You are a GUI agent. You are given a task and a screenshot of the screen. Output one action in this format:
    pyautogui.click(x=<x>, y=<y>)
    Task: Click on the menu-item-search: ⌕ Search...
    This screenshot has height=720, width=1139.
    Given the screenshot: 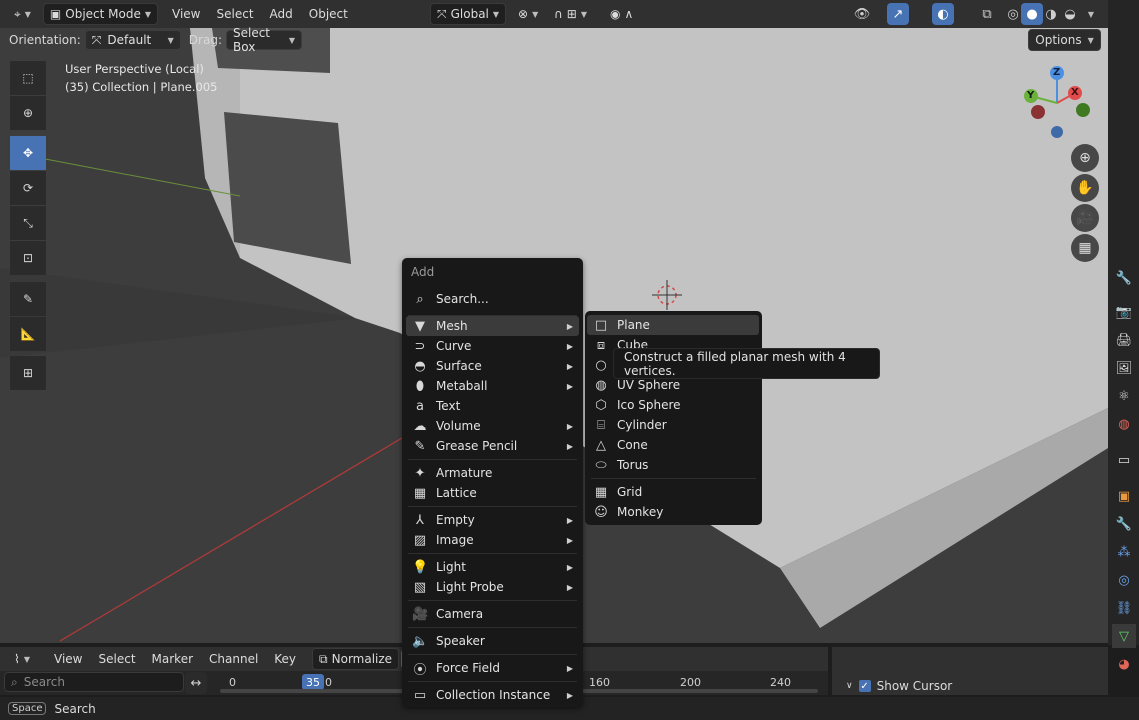 What is the action you would take?
    pyautogui.click(x=492, y=299)
    